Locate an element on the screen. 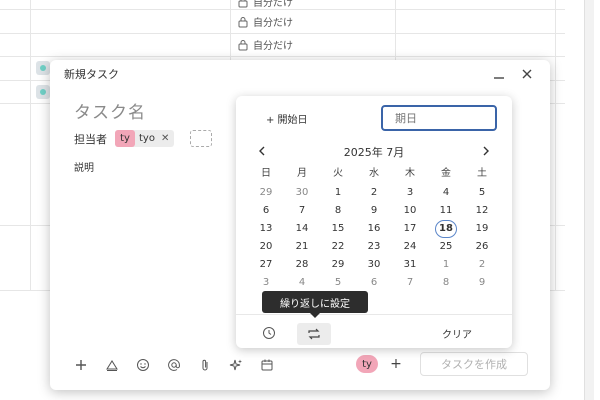 The height and width of the screenshot is (400, 600). add-assignee-button is located at coordinates (201, 138).